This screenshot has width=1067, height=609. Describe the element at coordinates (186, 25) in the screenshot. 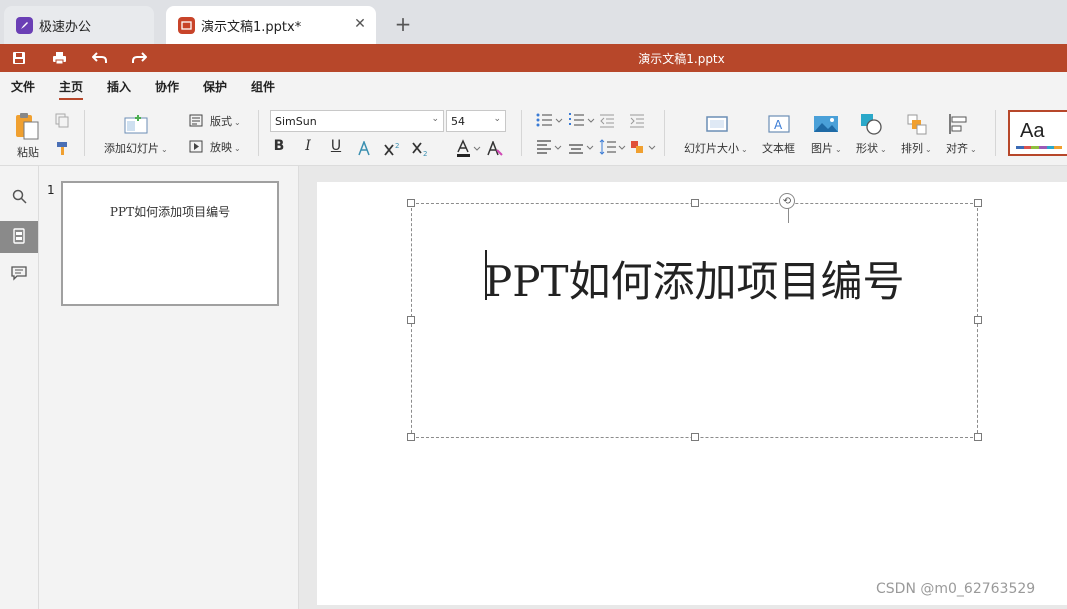

I see `presentation-icon` at that location.